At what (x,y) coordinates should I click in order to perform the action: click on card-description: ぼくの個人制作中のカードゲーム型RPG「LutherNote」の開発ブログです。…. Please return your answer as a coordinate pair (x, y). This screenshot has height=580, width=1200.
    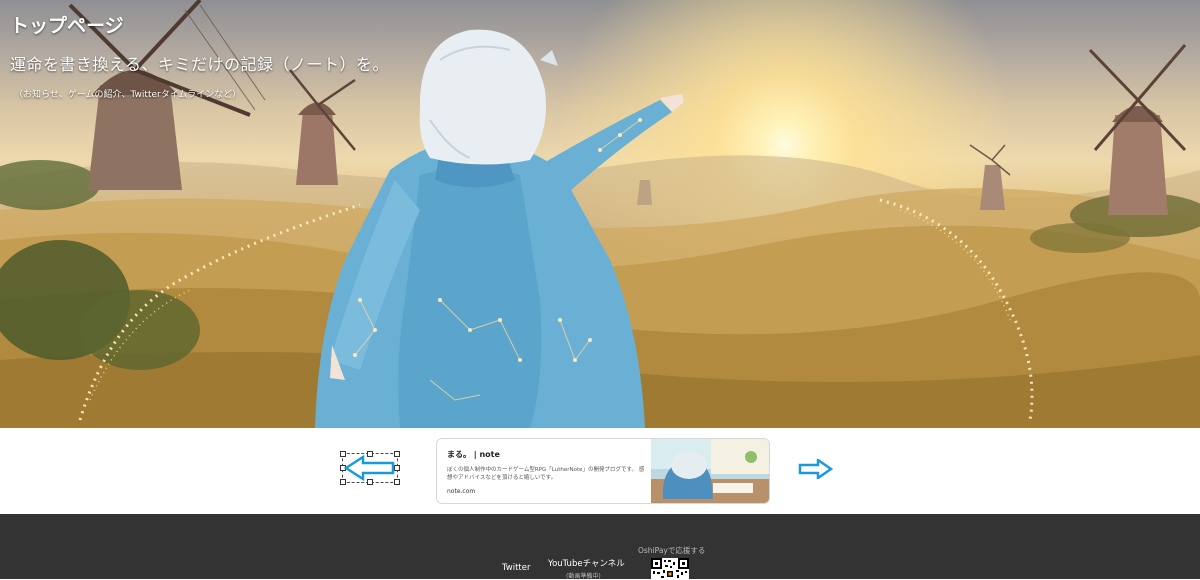
    Looking at the image, I should click on (546, 474).